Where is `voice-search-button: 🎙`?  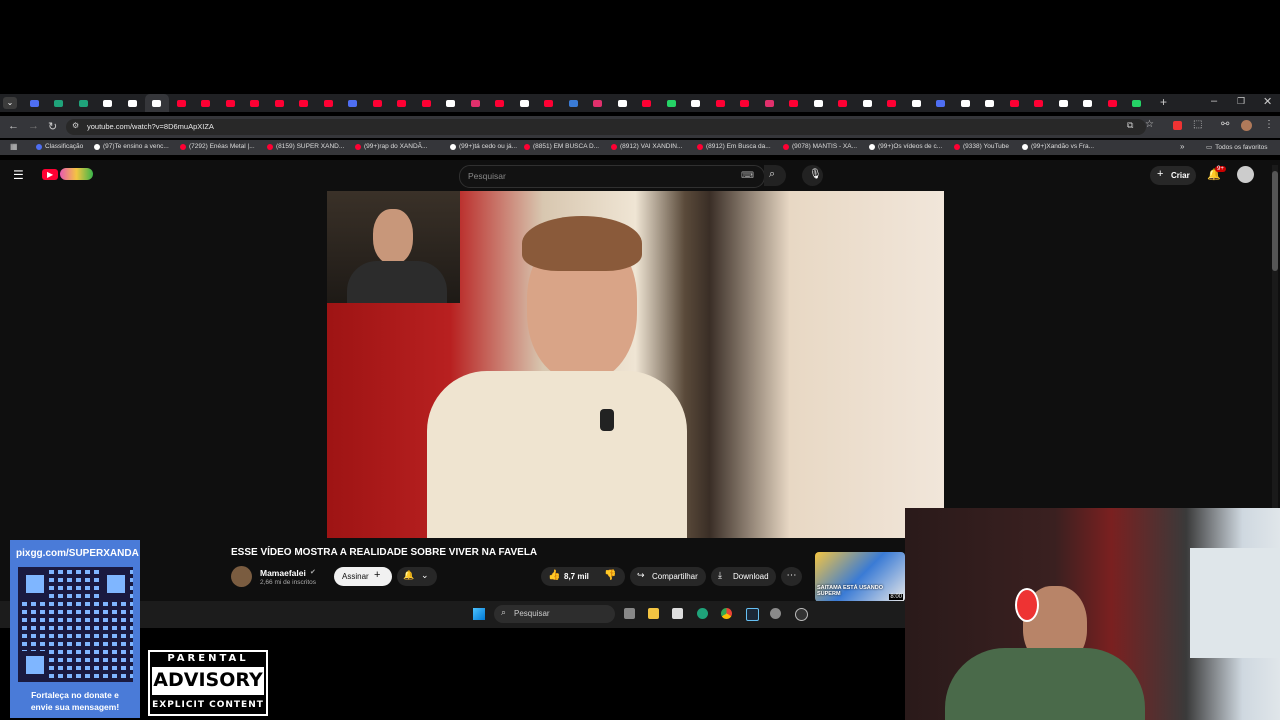
voice-search-button: 🎙 is located at coordinates (812, 175).